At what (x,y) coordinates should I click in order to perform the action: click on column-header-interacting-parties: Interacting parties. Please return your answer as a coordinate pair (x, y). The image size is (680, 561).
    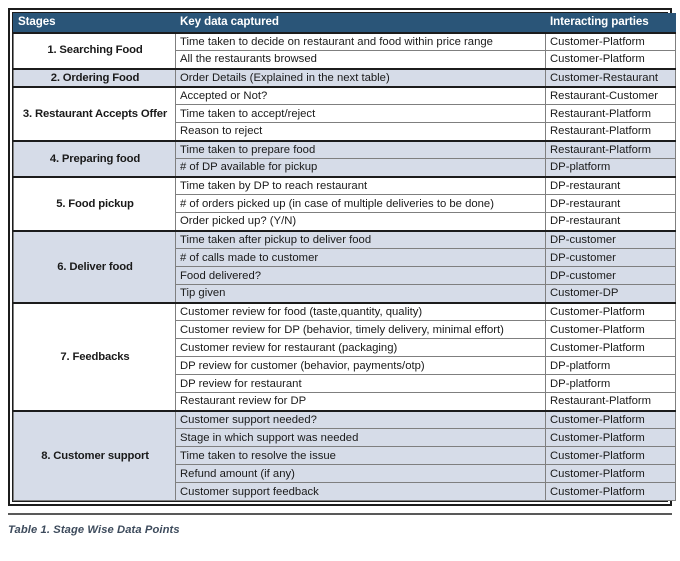
    Looking at the image, I should click on (610, 23).